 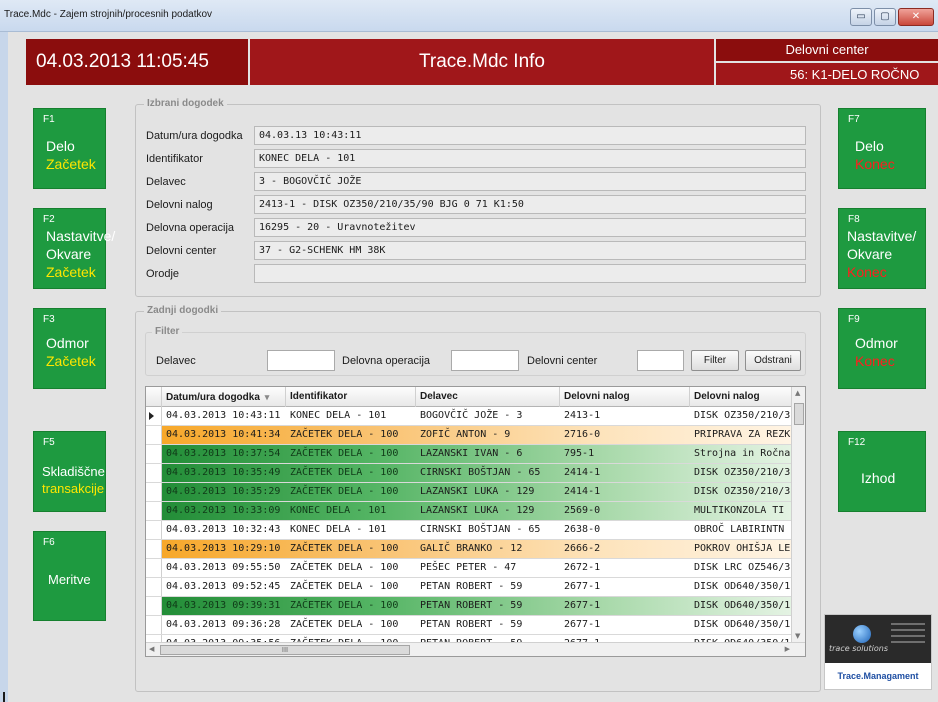 I want to click on cell-worker: LAZANSKI LUKA - 129, so click(x=477, y=510).